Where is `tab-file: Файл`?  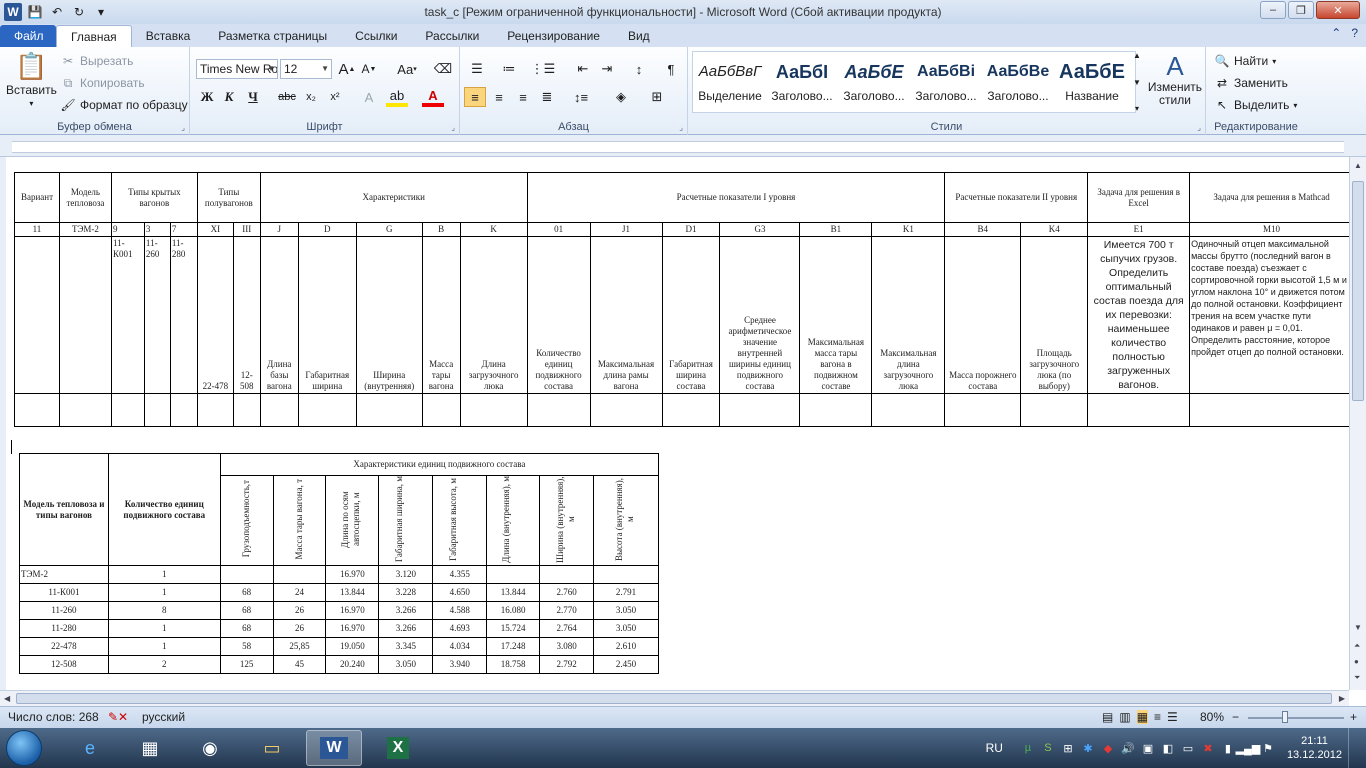 tab-file: Файл is located at coordinates (28, 36).